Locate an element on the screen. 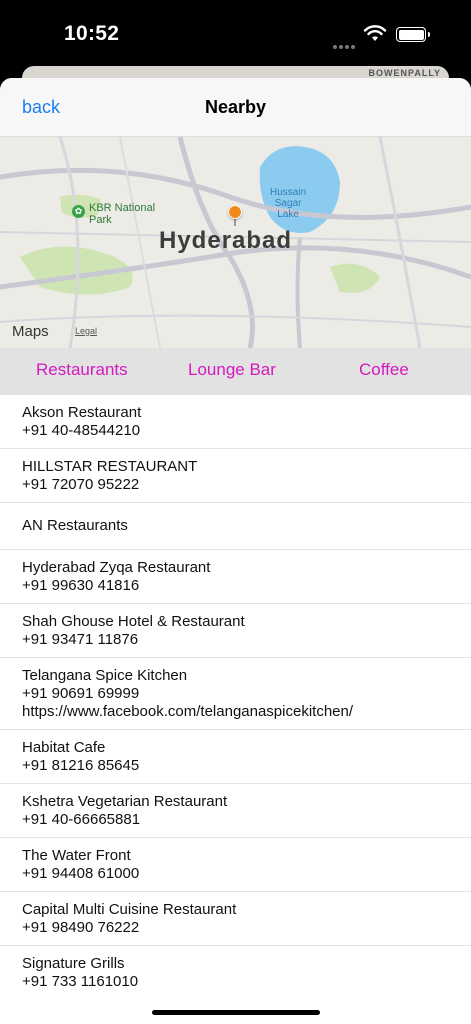 This screenshot has width=471, height=1024. map-lake-label-line2: Sagar is located at coordinates (288, 203).